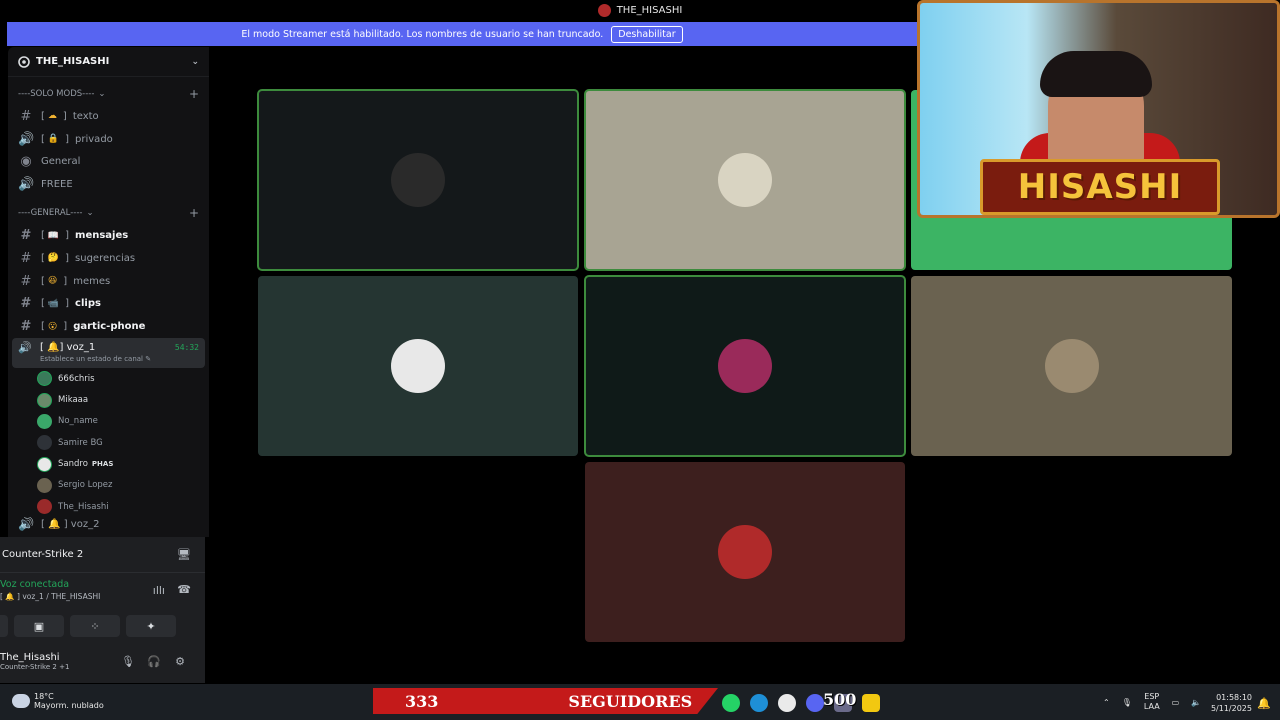  What do you see at coordinates (108, 378) in the screenshot?
I see `voice-member: 666chris` at bounding box center [108, 378].